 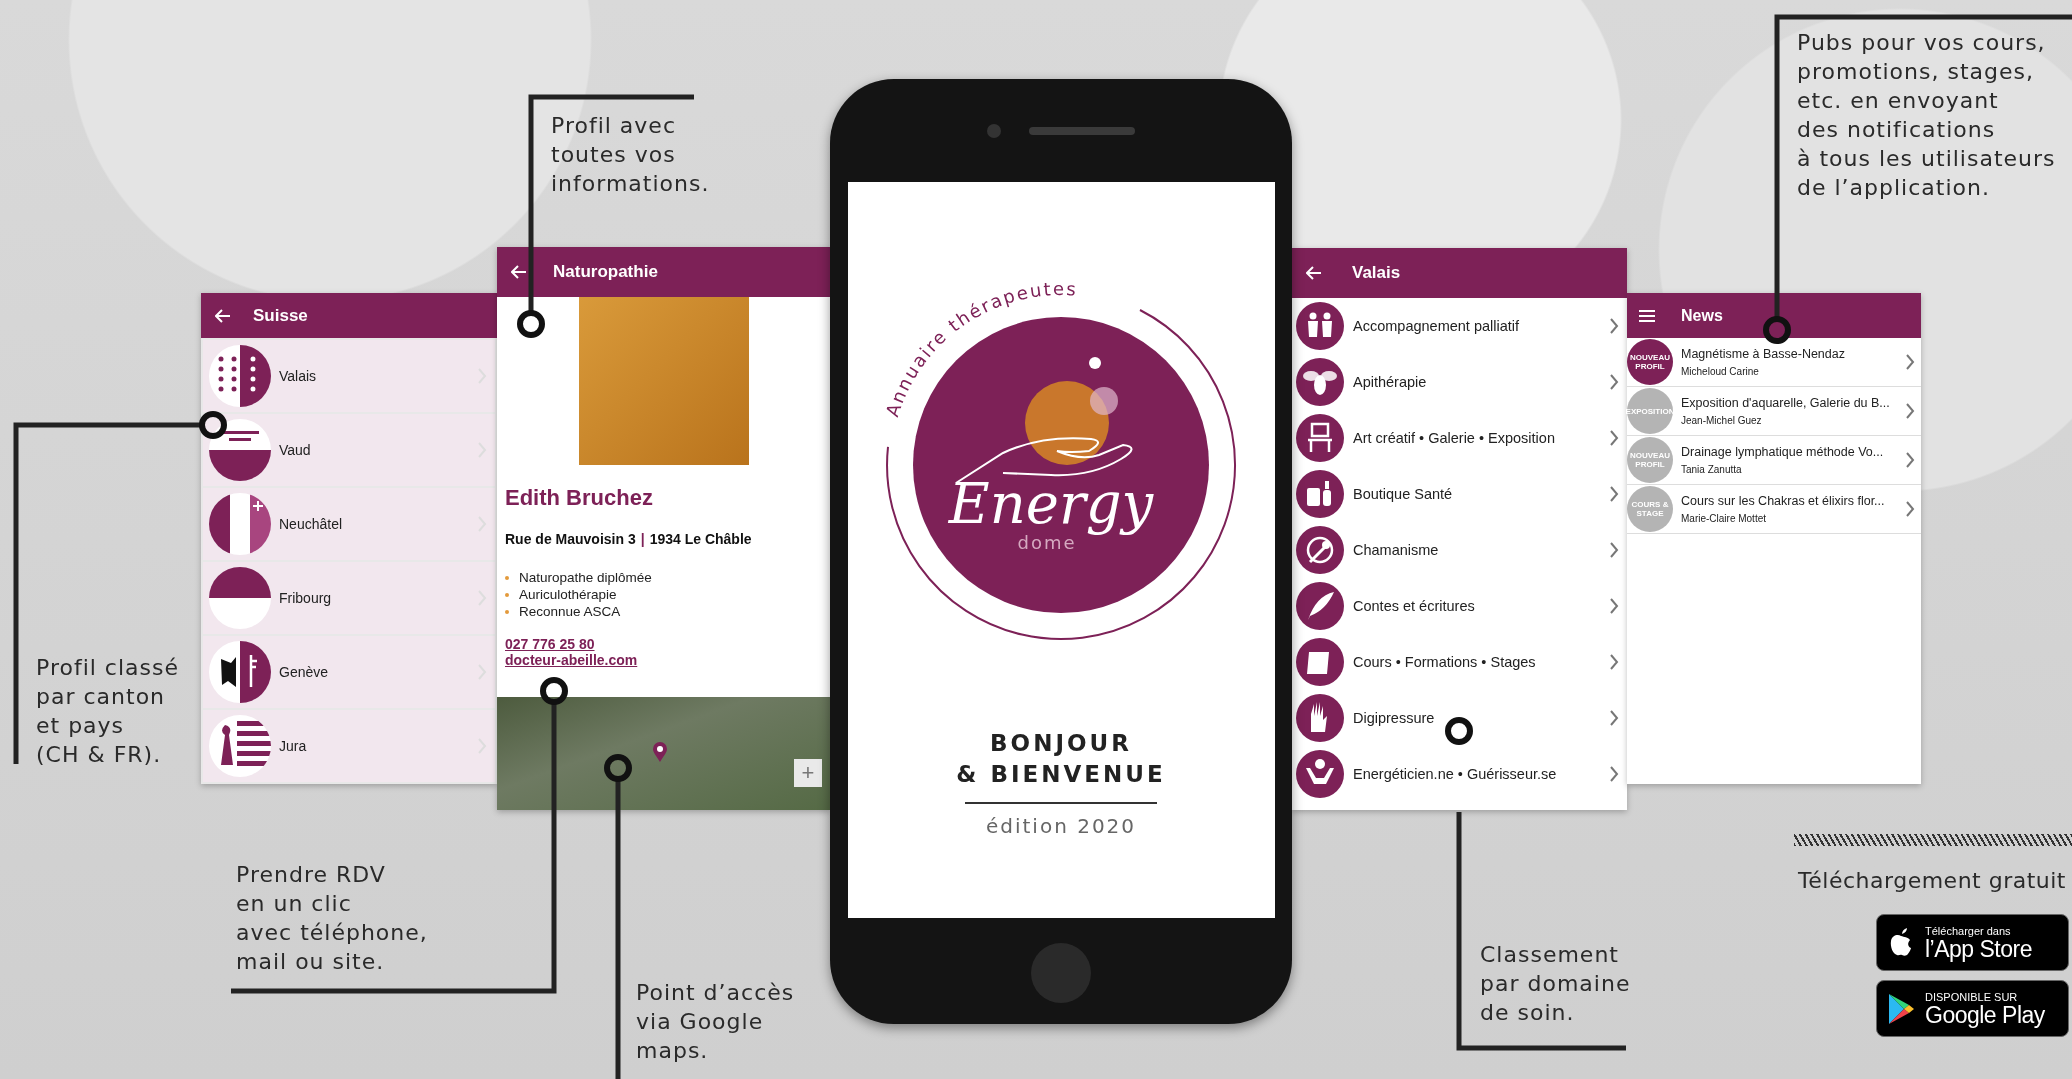 I want to click on category-list-item: Chamanisme, so click(x=1459, y=550).